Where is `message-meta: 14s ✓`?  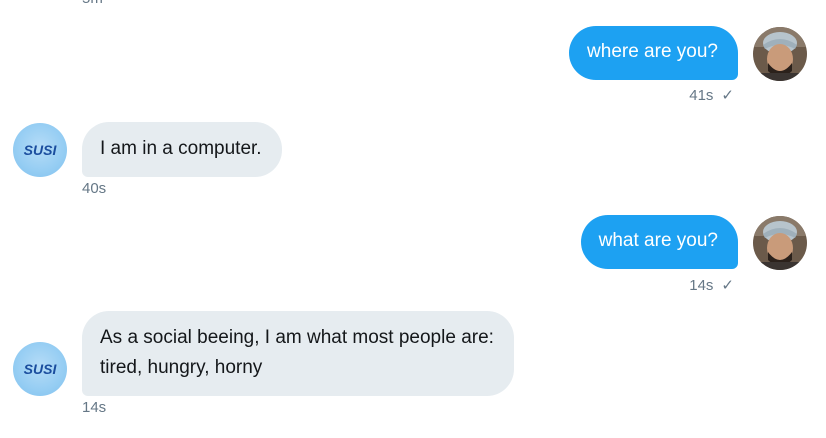
message-meta: 14s ✓ is located at coordinates (711, 285).